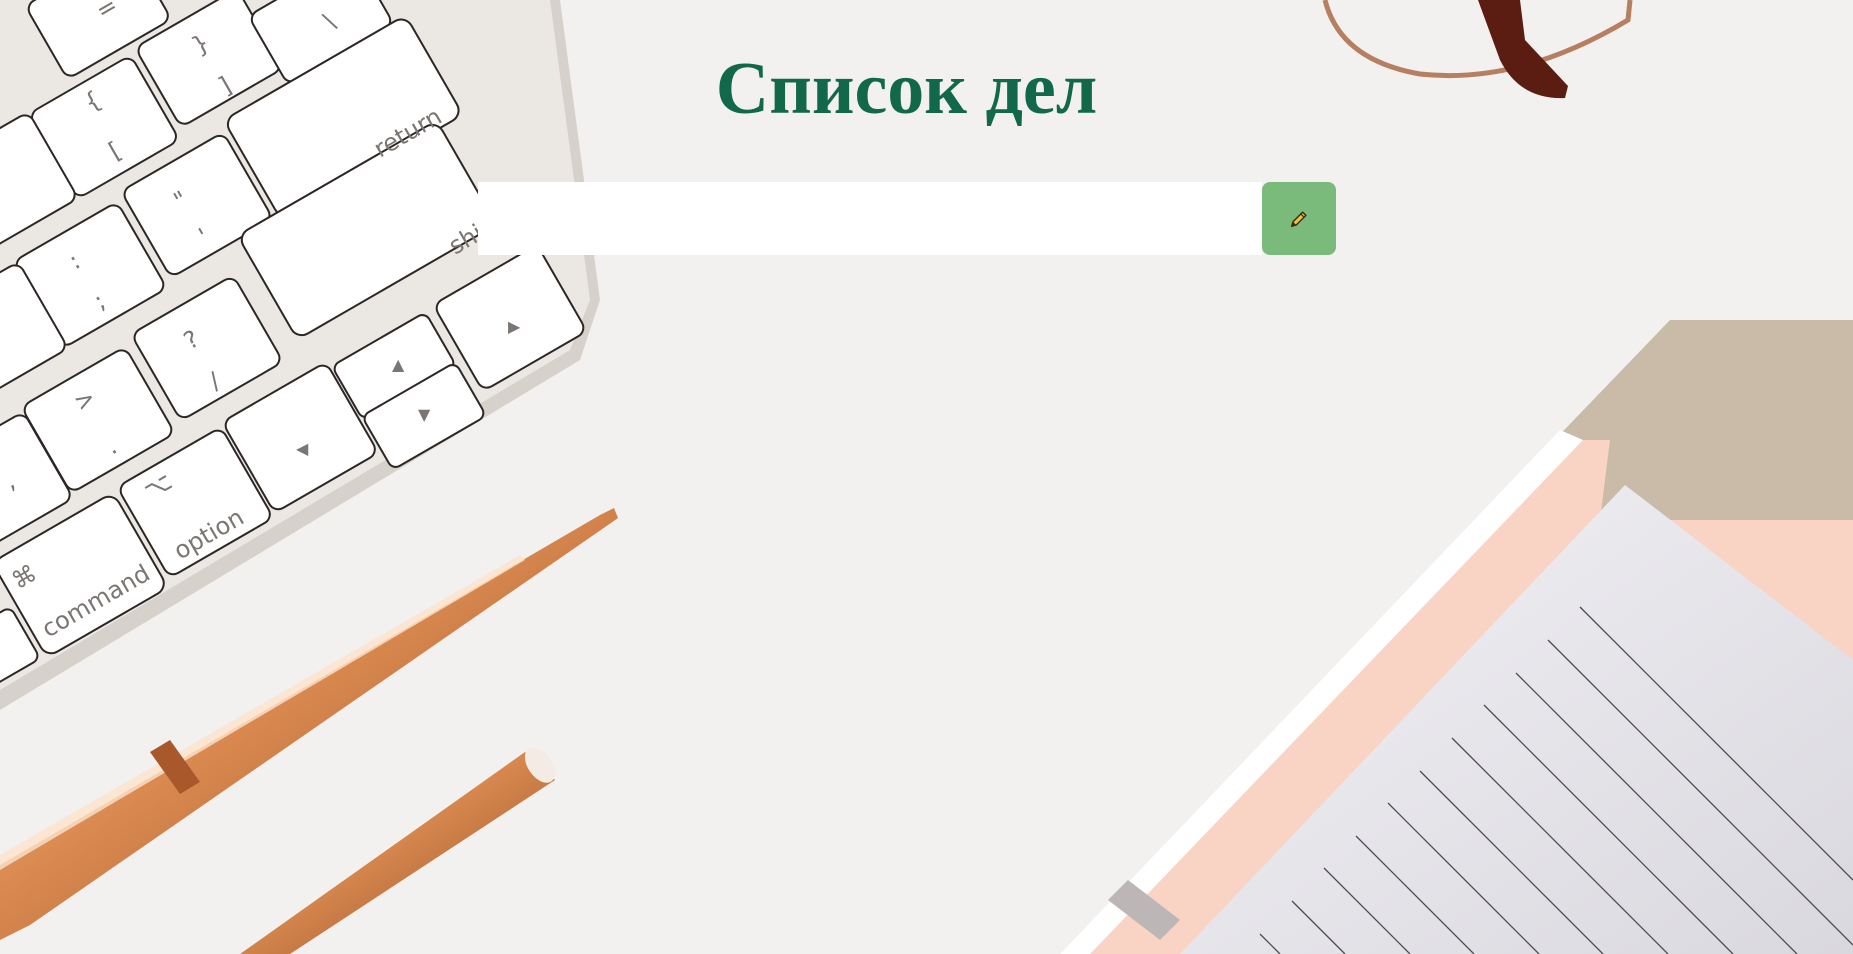 This screenshot has height=954, width=1853. I want to click on add-todo-form, so click(907, 218).